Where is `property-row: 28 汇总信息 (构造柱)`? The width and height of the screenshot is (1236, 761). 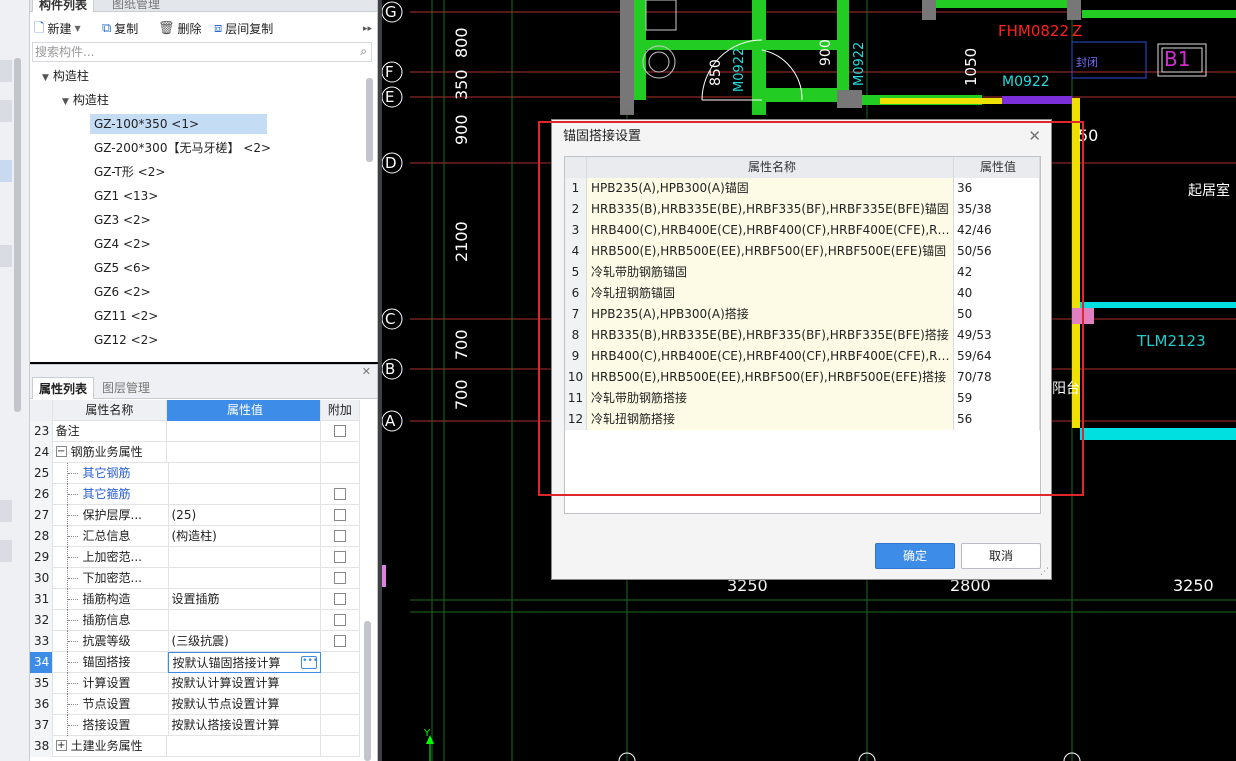 property-row: 28 汇总信息 (构造柱) is located at coordinates (195, 536).